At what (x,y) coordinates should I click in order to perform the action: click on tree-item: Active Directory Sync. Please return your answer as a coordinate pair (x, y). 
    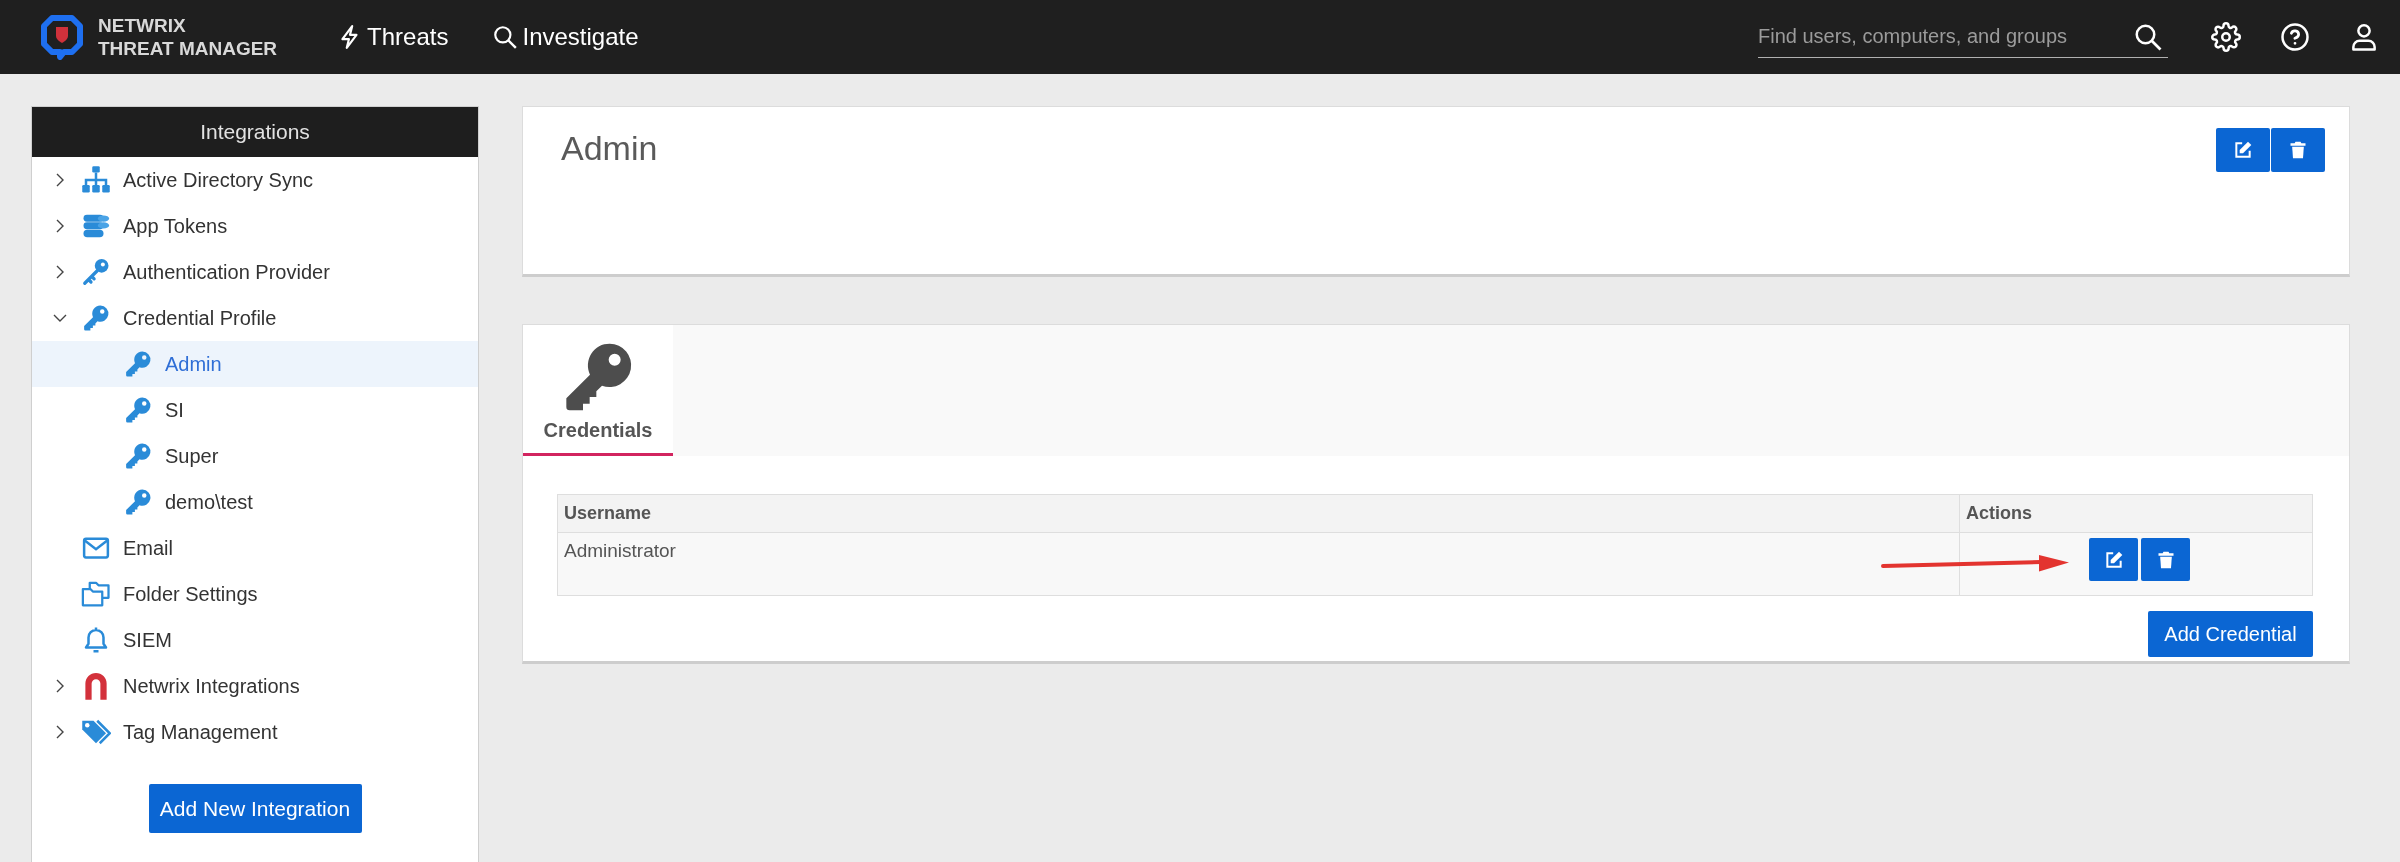
    Looking at the image, I should click on (255, 180).